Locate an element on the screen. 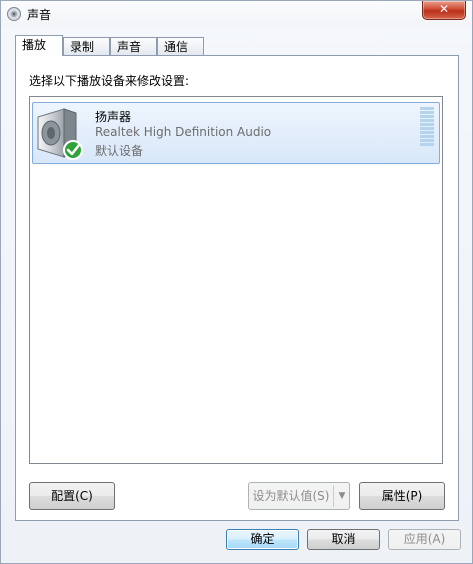 The width and height of the screenshot is (473, 564). ok-button: 确定 is located at coordinates (262, 539).